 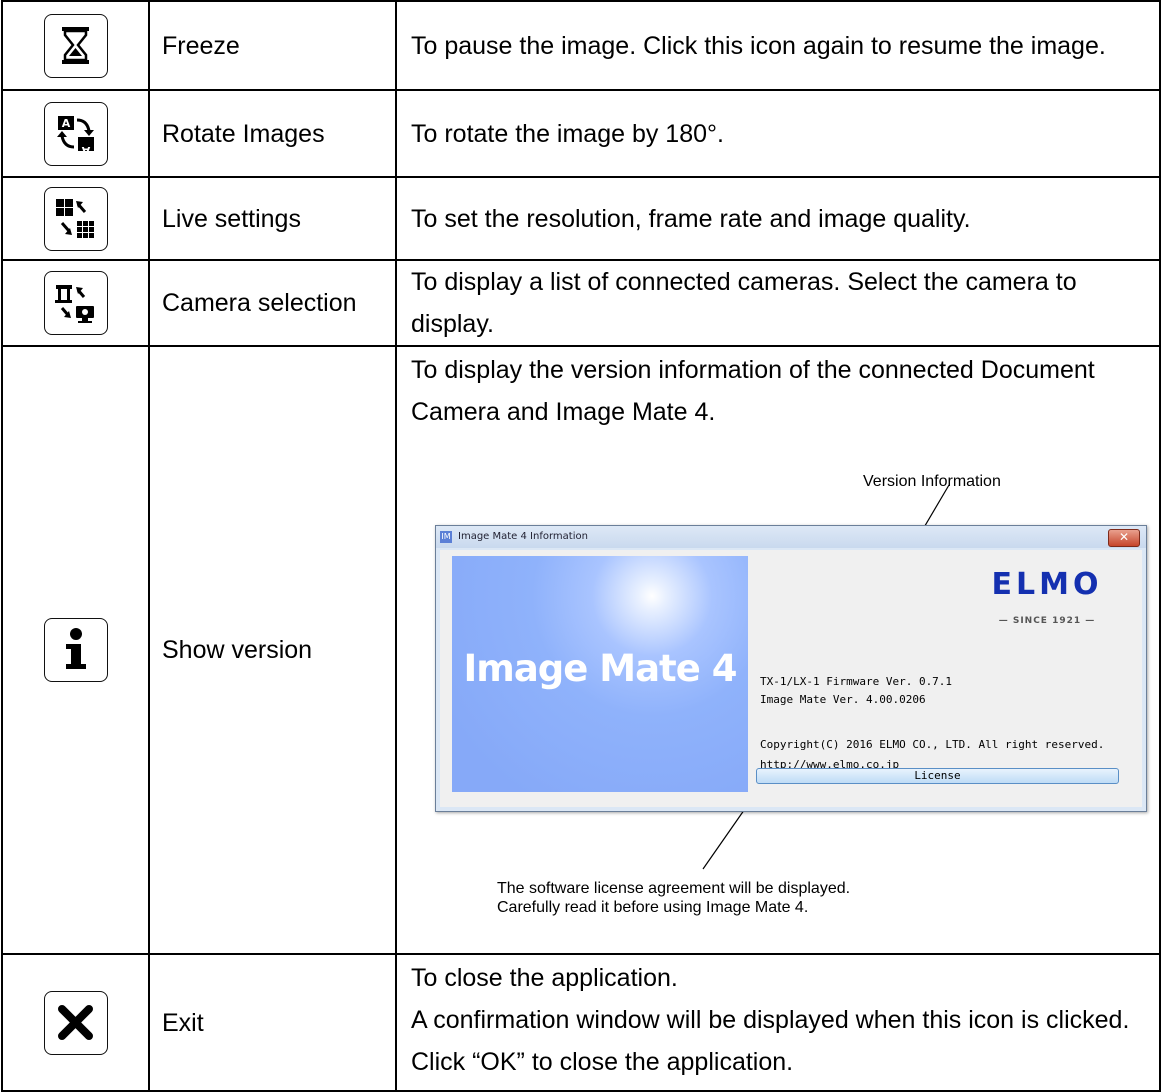 I want to click on live-settings-icon, so click(x=75, y=218).